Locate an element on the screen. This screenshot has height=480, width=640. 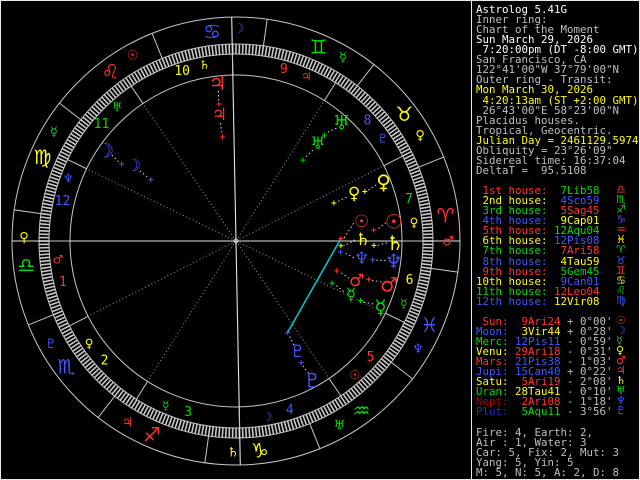
house-ruler-icon-5: ☉ is located at coordinates (354, 375).